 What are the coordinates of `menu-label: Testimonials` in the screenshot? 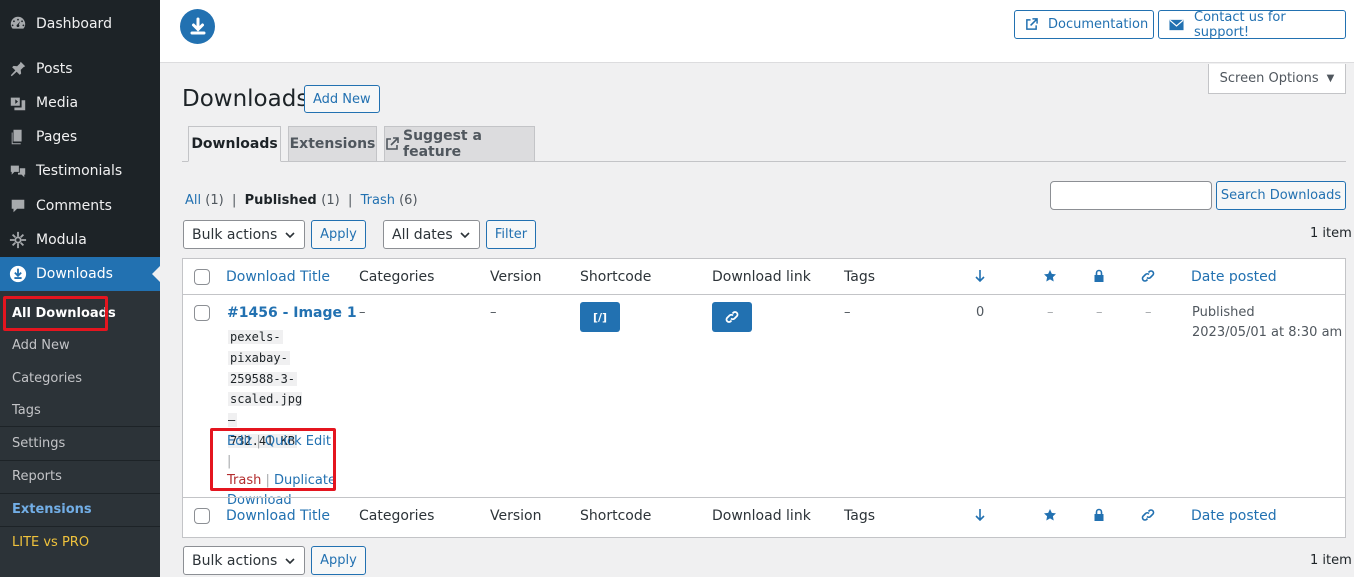 It's located at (79, 171).